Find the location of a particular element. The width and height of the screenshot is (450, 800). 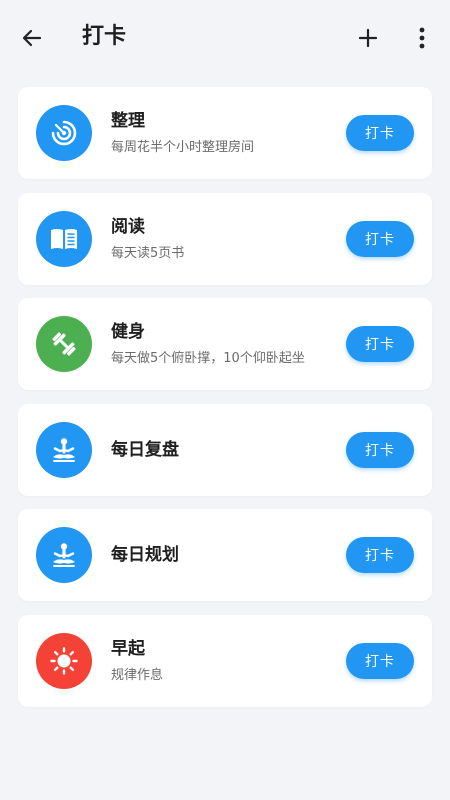

arrow-back-icon is located at coordinates (32, 38).